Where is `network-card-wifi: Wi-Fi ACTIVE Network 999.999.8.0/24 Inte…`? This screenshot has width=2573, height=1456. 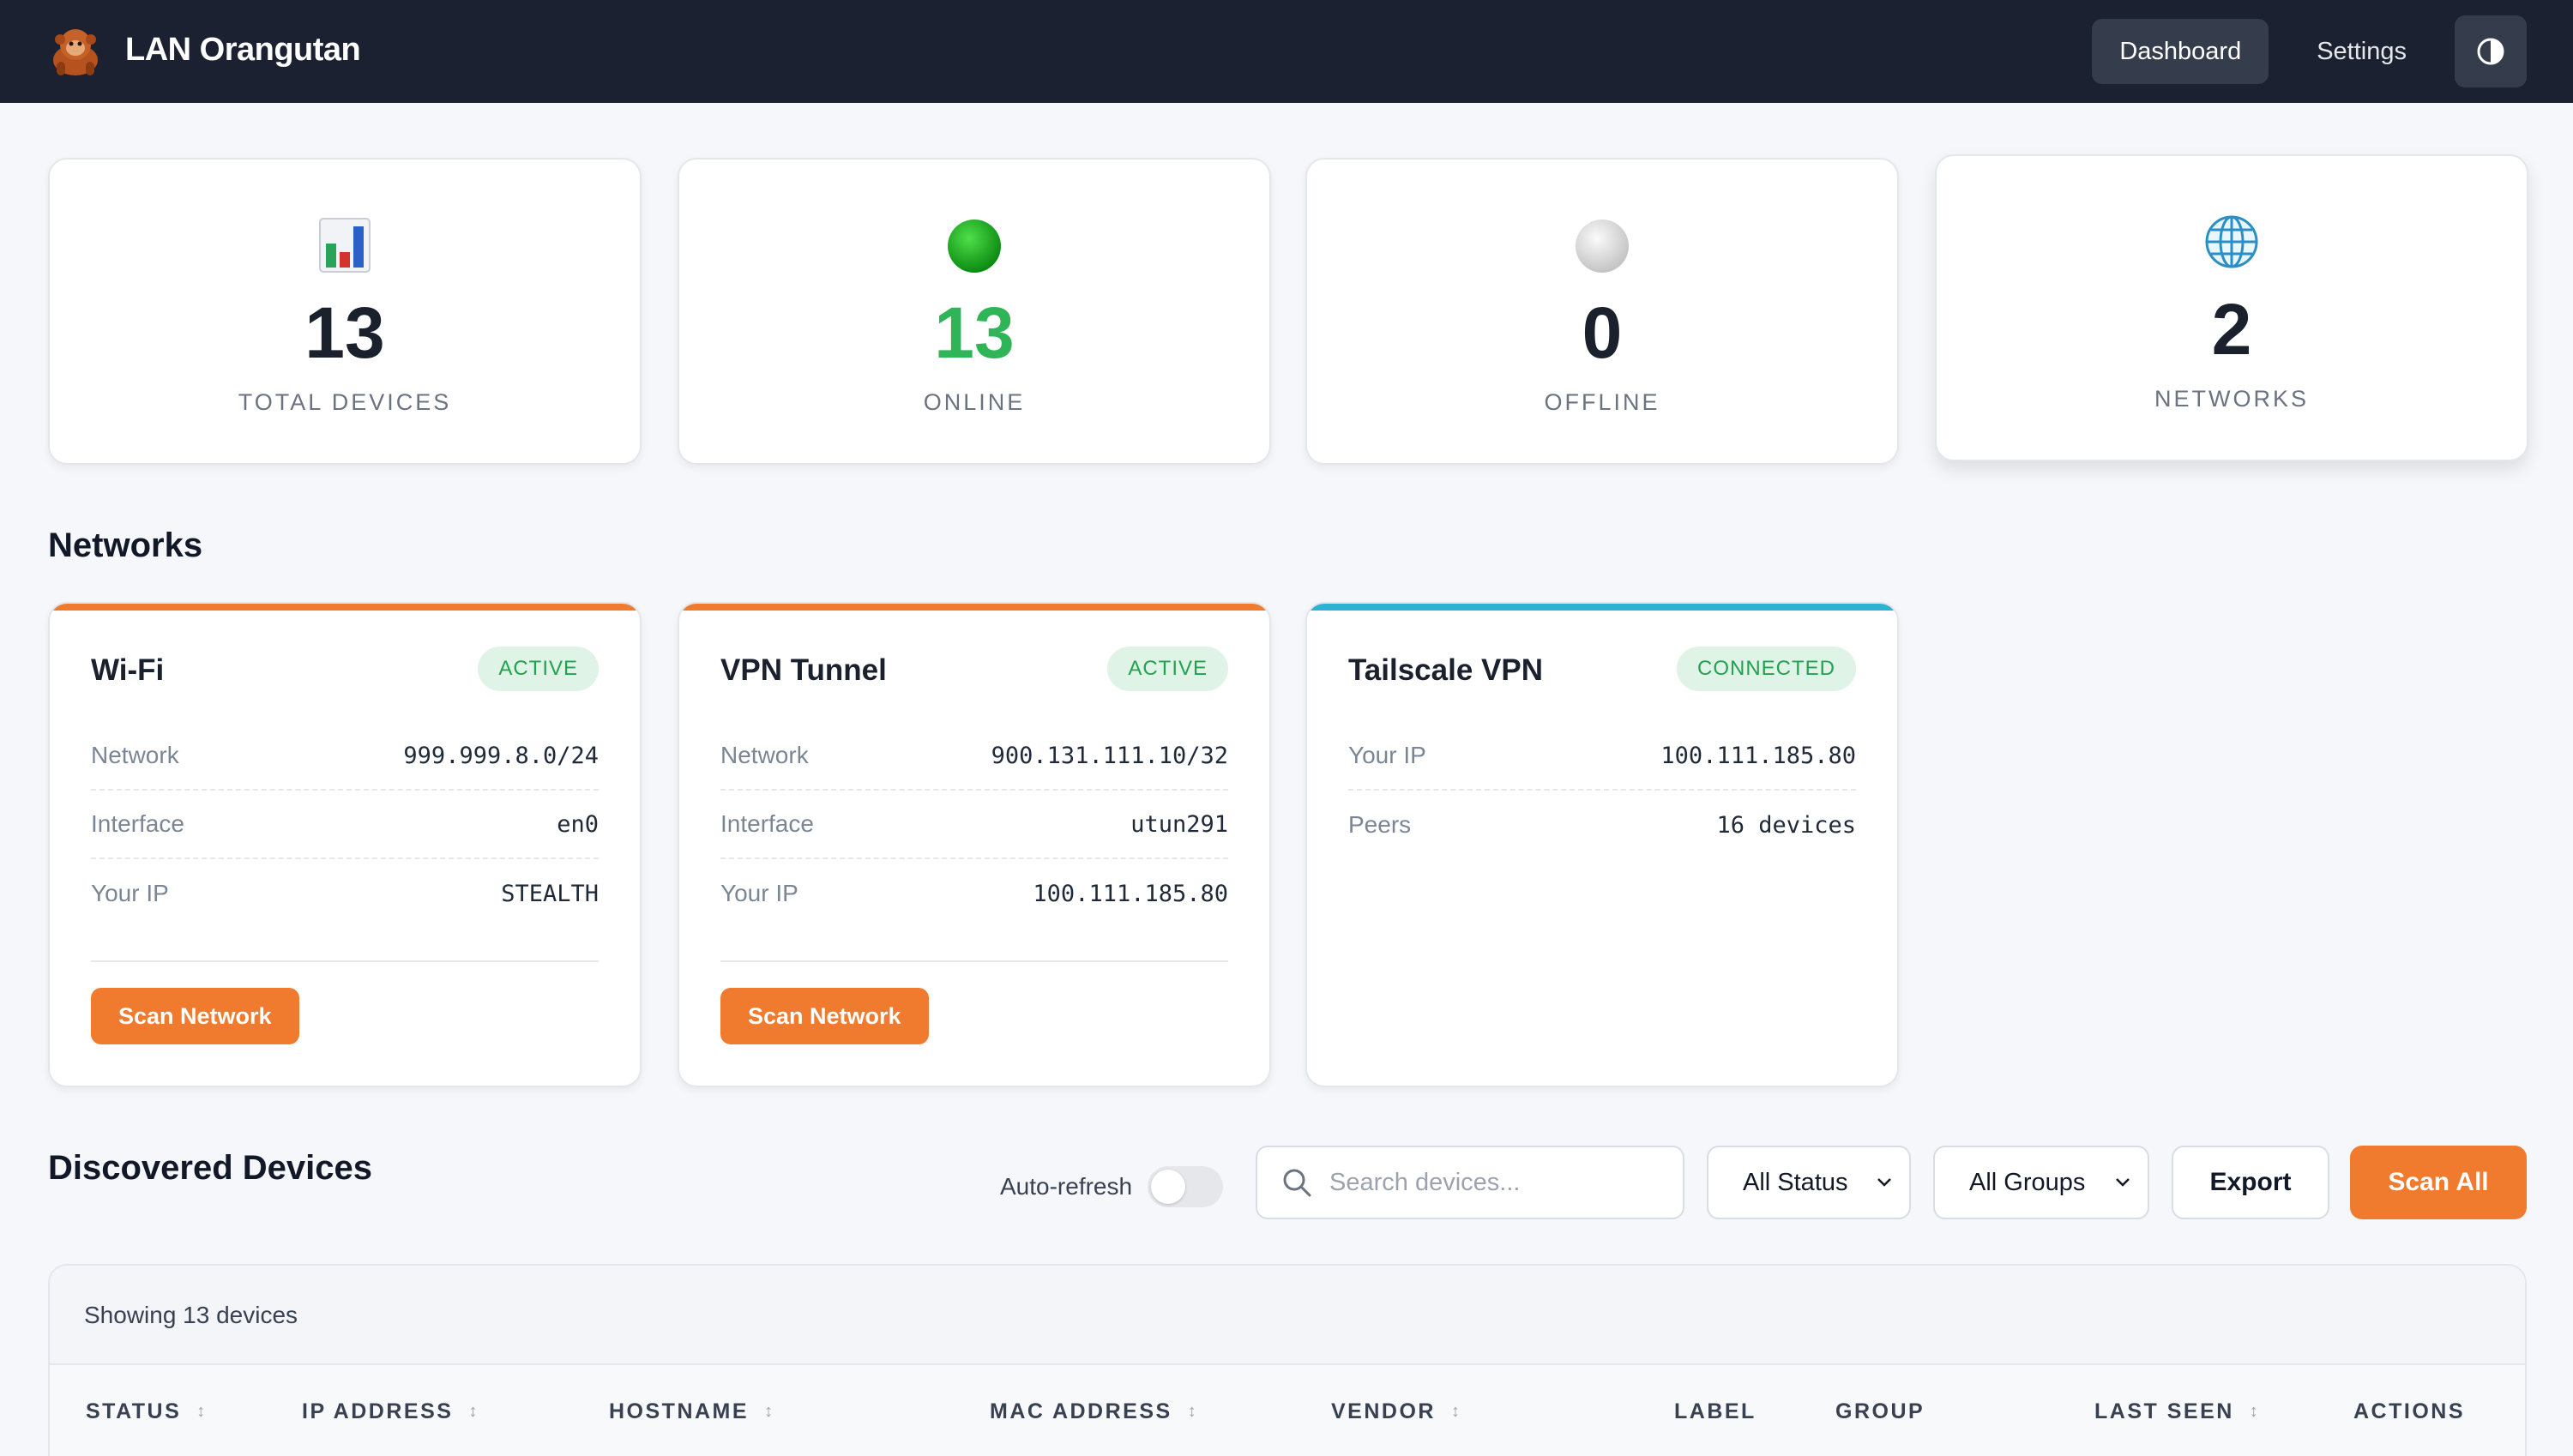 network-card-wifi: Wi-Fi ACTIVE Network 999.999.8.0/24 Inte… is located at coordinates (345, 844).